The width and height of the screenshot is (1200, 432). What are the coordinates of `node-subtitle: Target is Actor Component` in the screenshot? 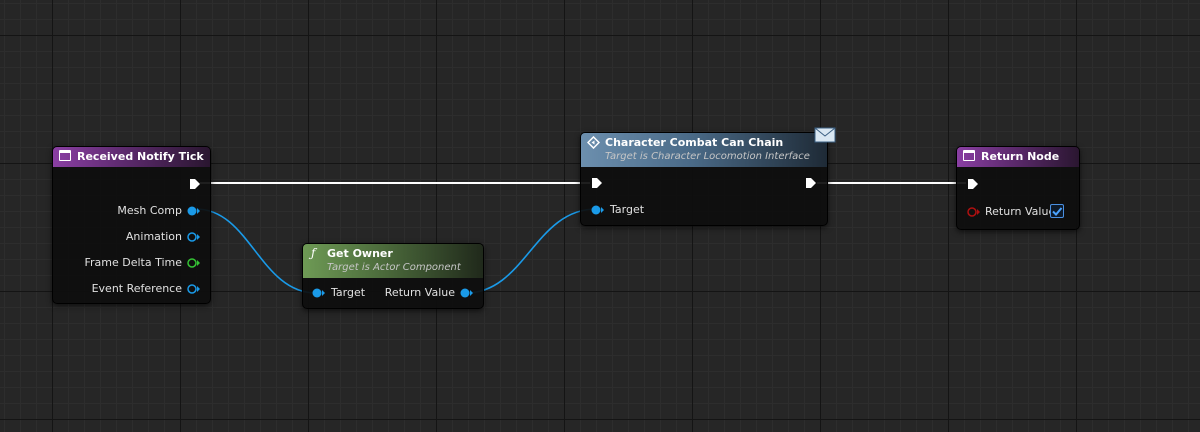 It's located at (394, 267).